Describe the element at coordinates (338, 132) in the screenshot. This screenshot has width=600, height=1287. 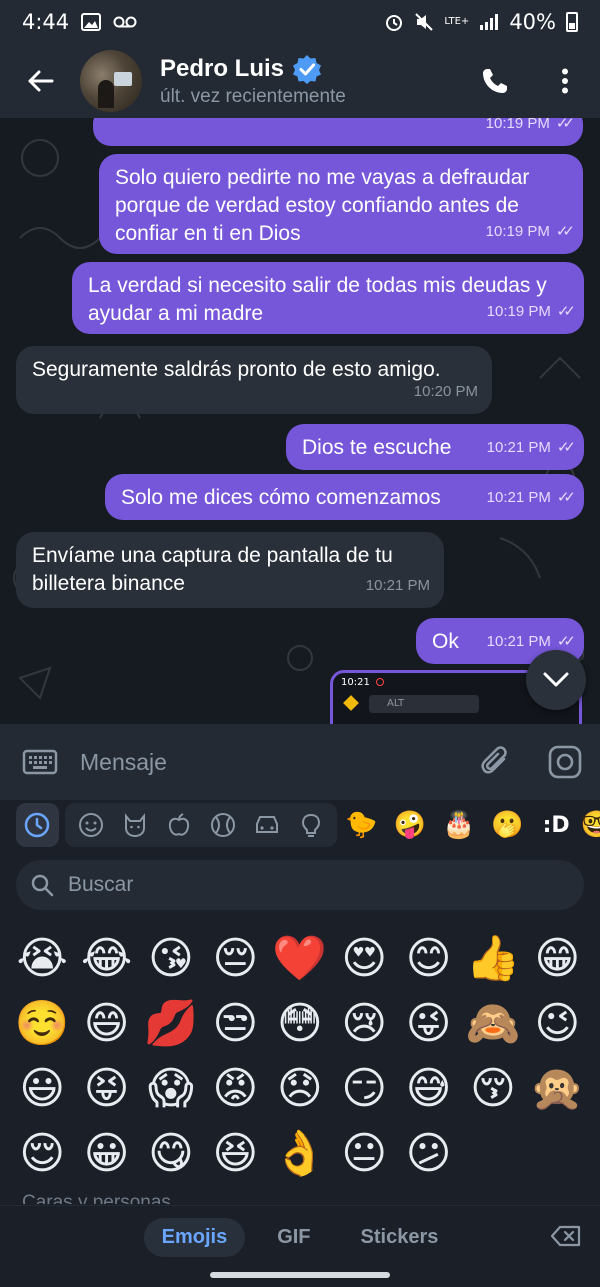
I see `message-bubble-out: 10:19 PM ✓✓` at that location.